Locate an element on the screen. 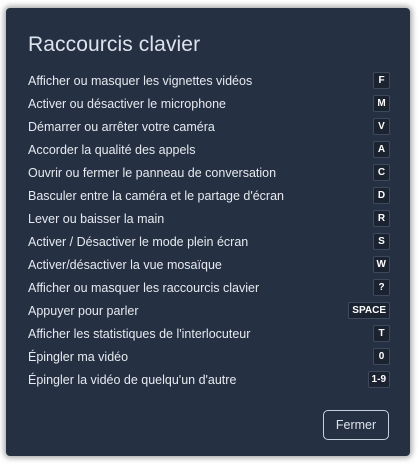  shortcut-key: S is located at coordinates (381, 241).